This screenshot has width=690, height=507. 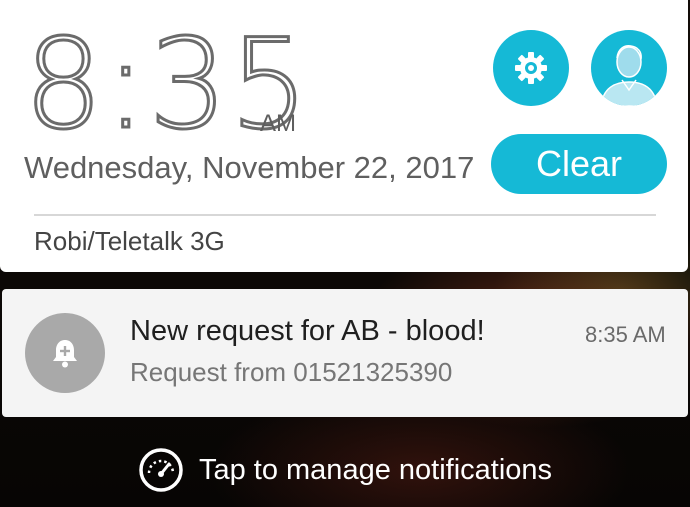 I want to click on user-avatar-button, so click(x=629, y=68).